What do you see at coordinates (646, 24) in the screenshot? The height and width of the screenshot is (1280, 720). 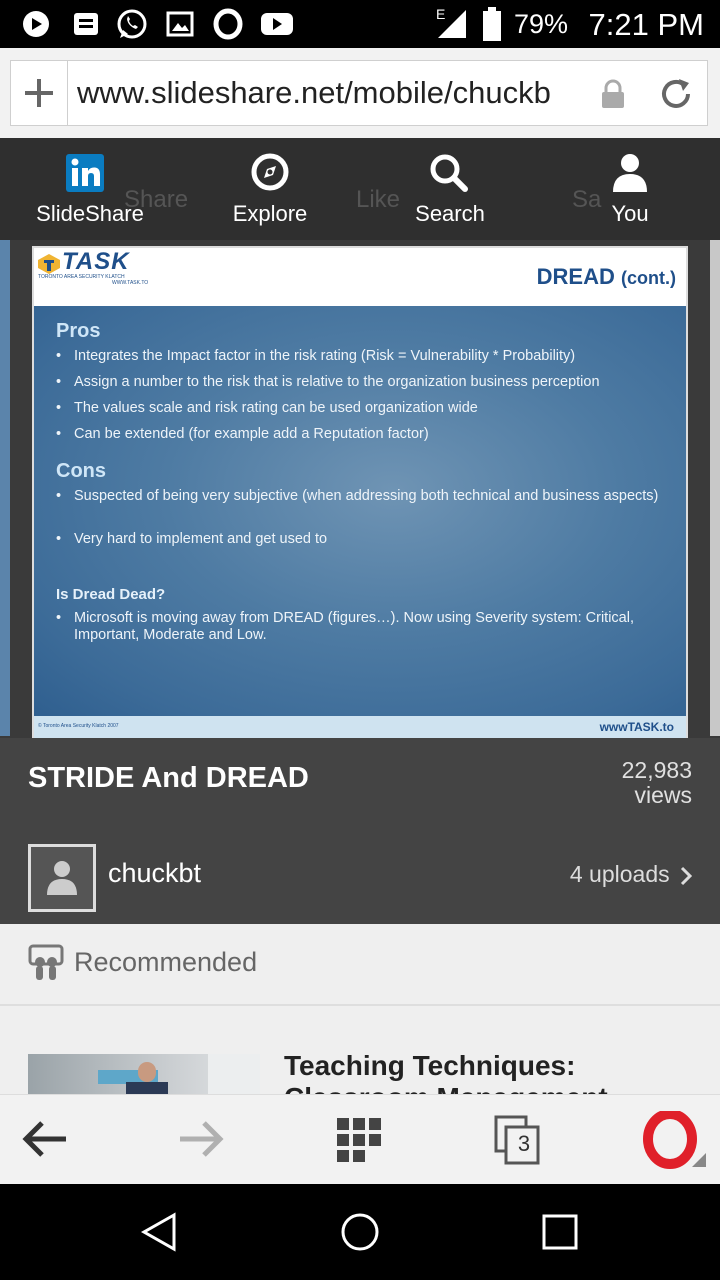 I see `clock: 7:21 PM` at bounding box center [646, 24].